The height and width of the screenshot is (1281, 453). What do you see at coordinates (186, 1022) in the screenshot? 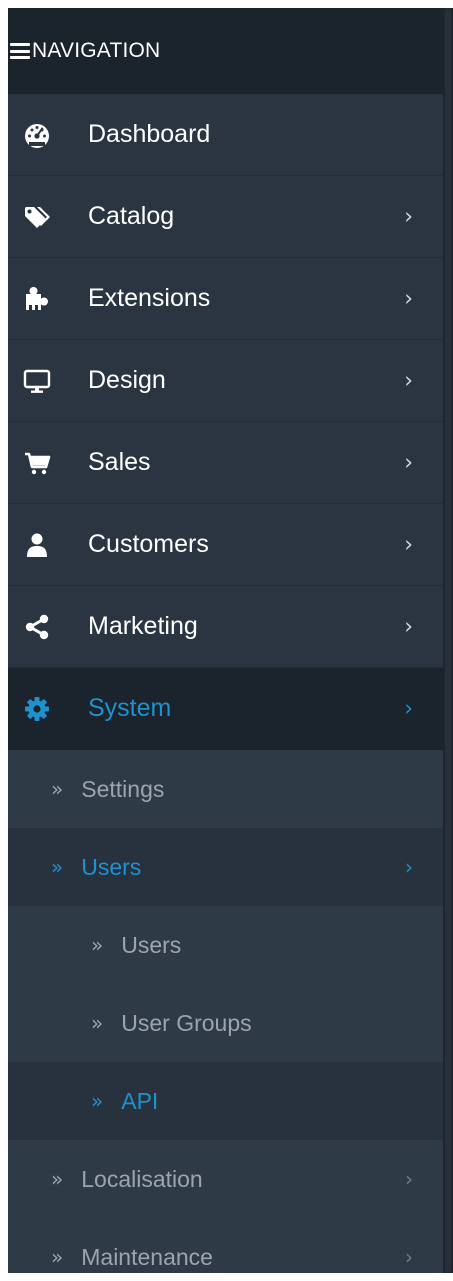
I see `submenu-label-user-groups: User Groups` at bounding box center [186, 1022].